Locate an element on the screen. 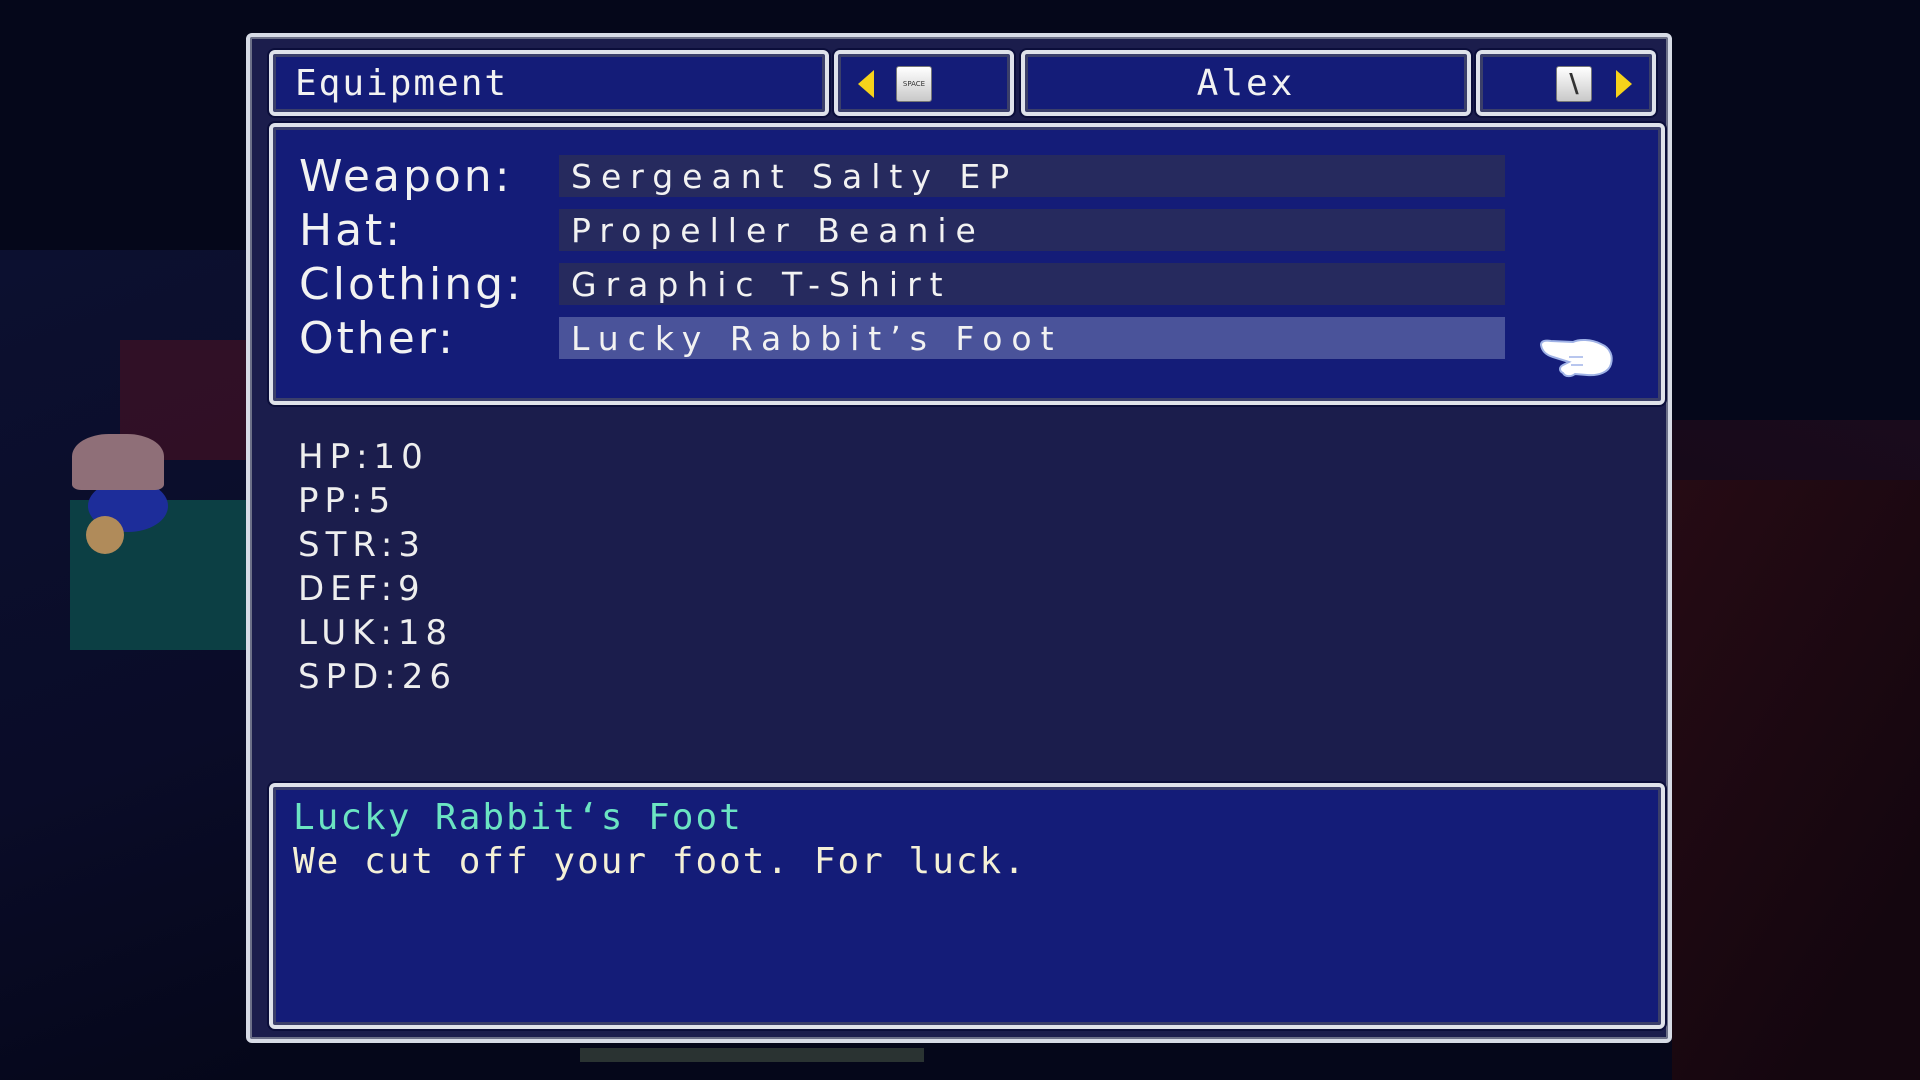 The height and width of the screenshot is (1080, 1920). slot-value-other: Lucky Rabbit’s Foot is located at coordinates (1032, 338).